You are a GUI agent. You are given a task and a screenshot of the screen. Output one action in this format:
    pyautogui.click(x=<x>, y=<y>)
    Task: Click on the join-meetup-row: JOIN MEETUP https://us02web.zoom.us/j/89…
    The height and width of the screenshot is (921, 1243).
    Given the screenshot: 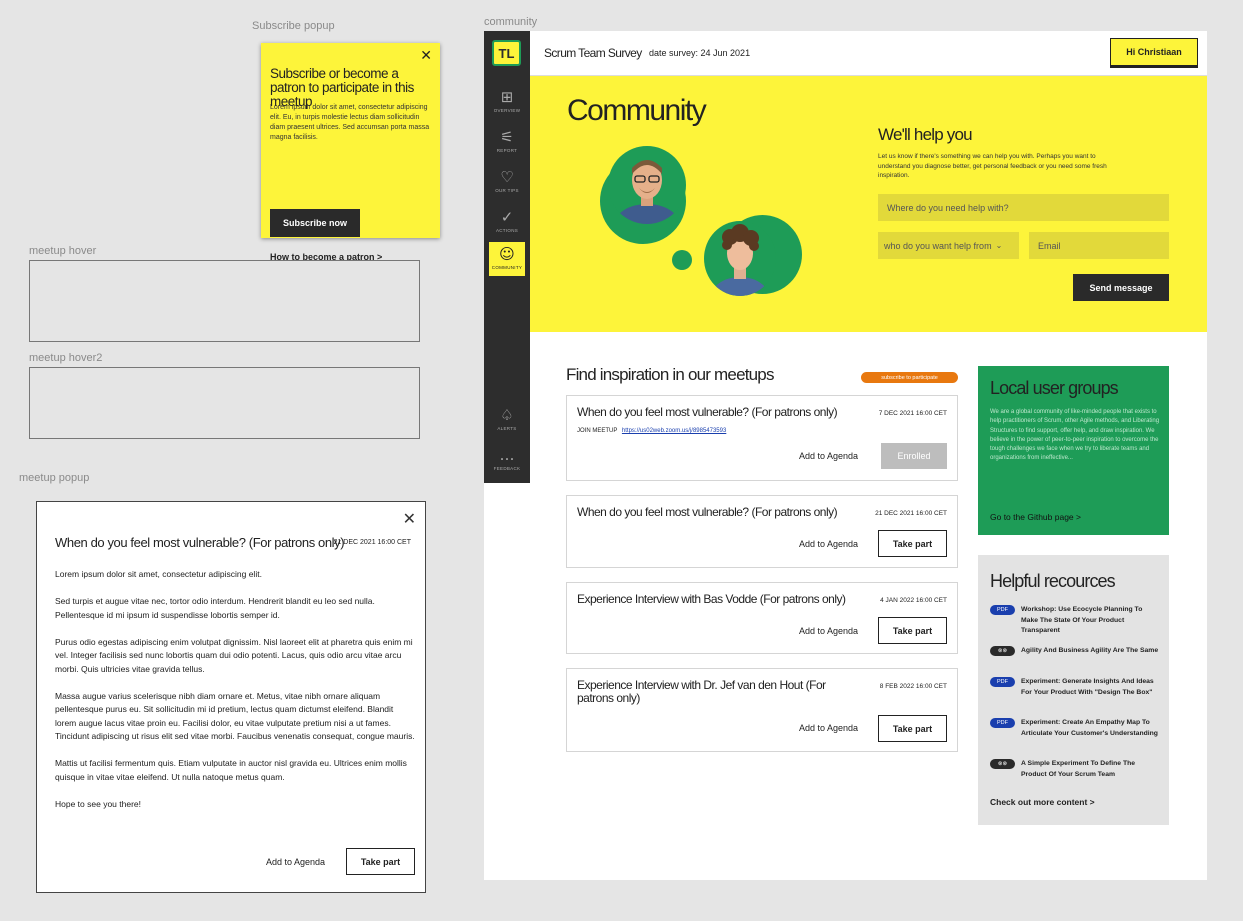 What is the action you would take?
    pyautogui.click(x=651, y=431)
    